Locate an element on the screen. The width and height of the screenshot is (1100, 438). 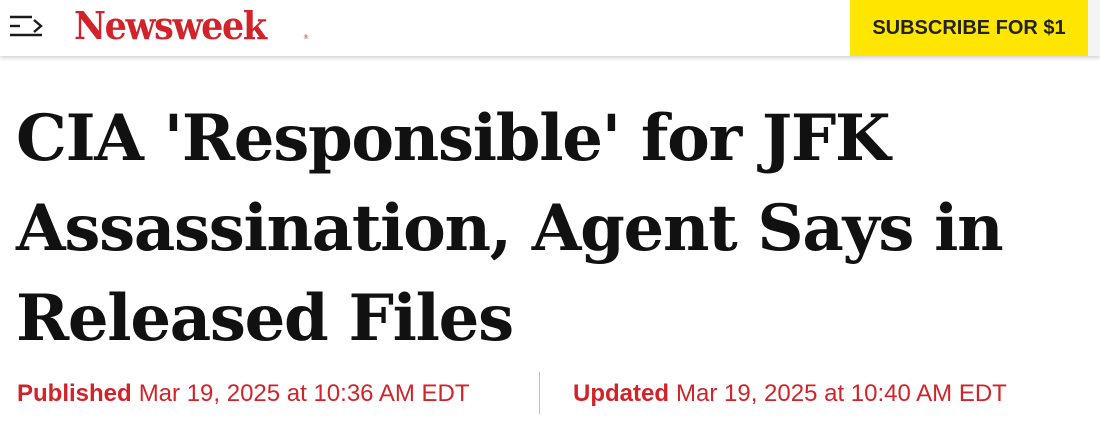
top-navigation-bar: Newsweek ® SUBSCRIBE FOR $1 is located at coordinates (550, 28).